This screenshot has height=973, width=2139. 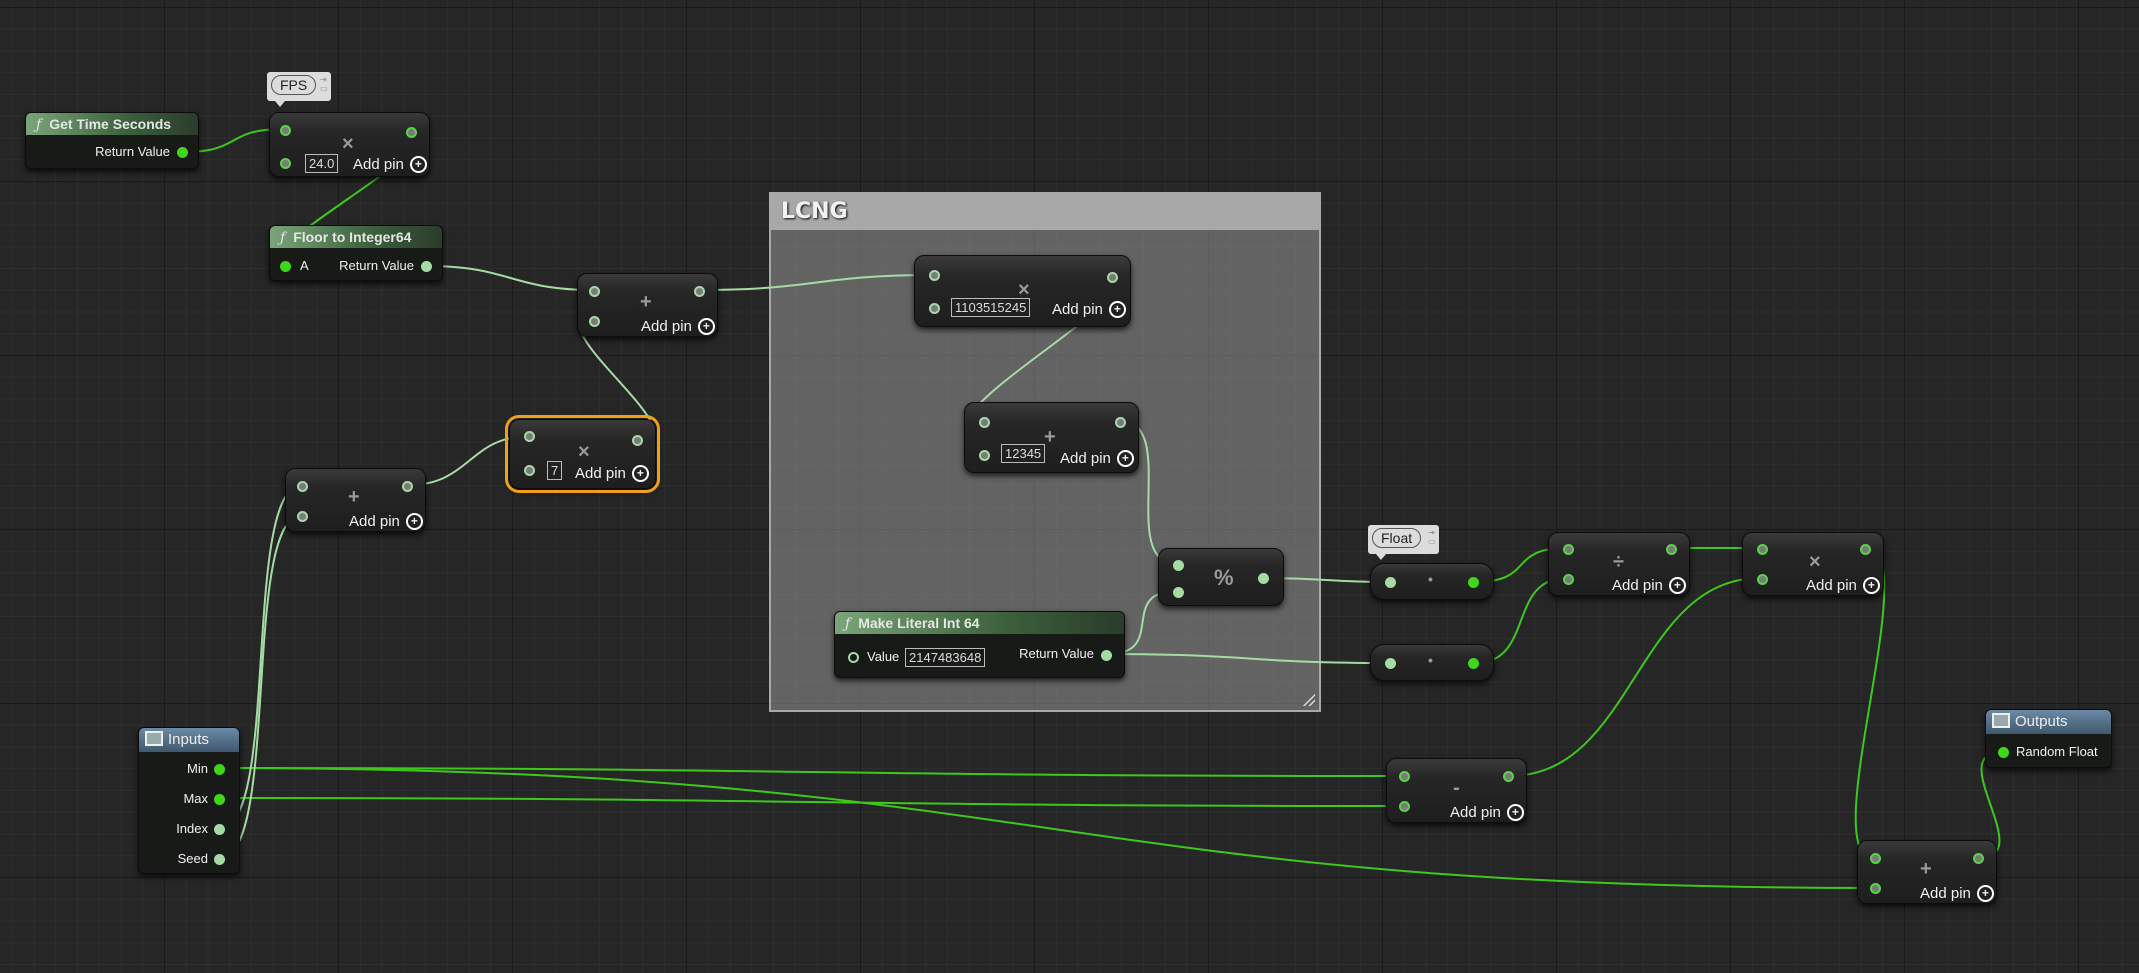 What do you see at coordinates (219, 829) in the screenshot?
I see `index-pin` at bounding box center [219, 829].